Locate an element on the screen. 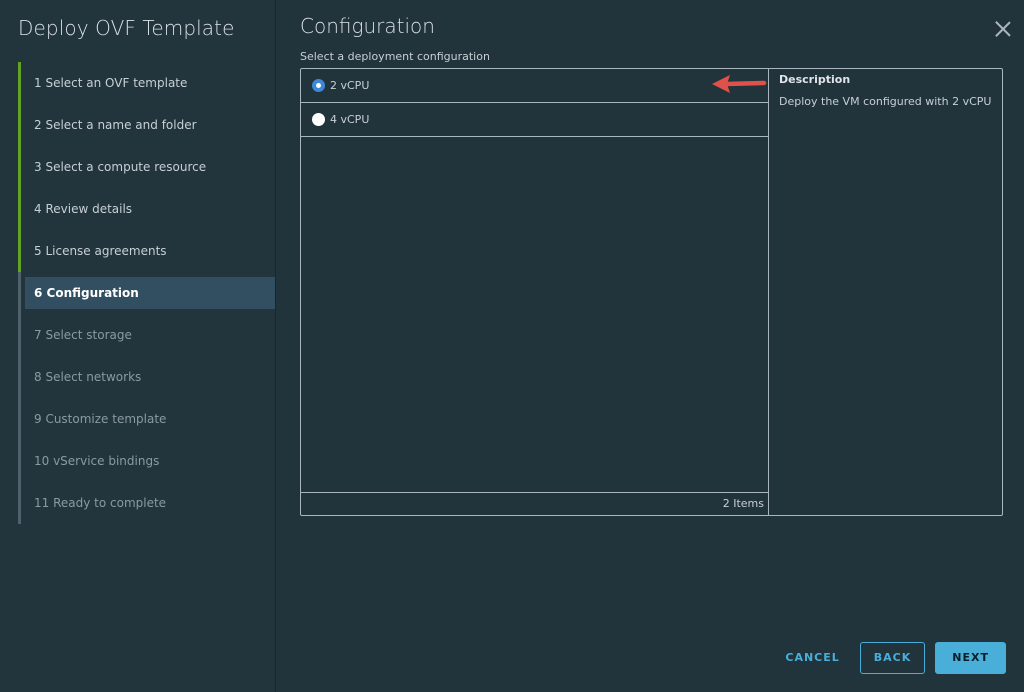  step-select-compute-resource: 3 Select a compute resource is located at coordinates (147, 167).